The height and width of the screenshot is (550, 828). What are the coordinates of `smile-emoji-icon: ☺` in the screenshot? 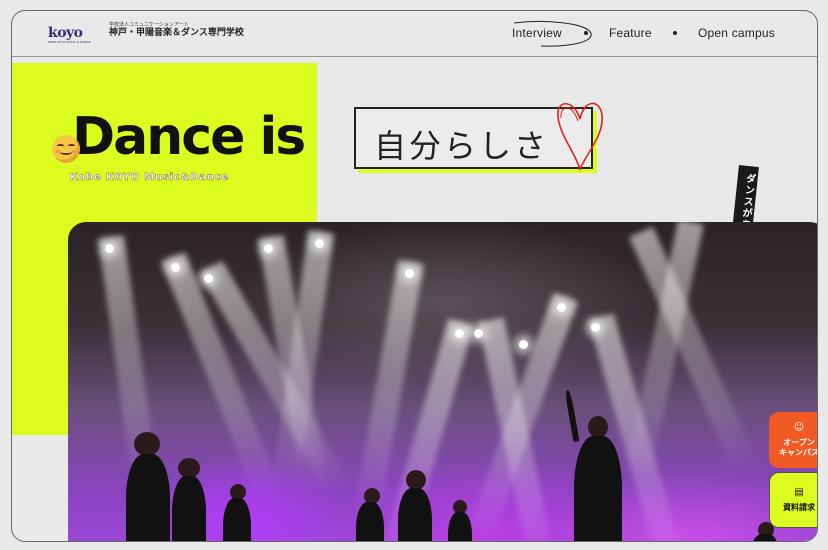 It's located at (799, 428).